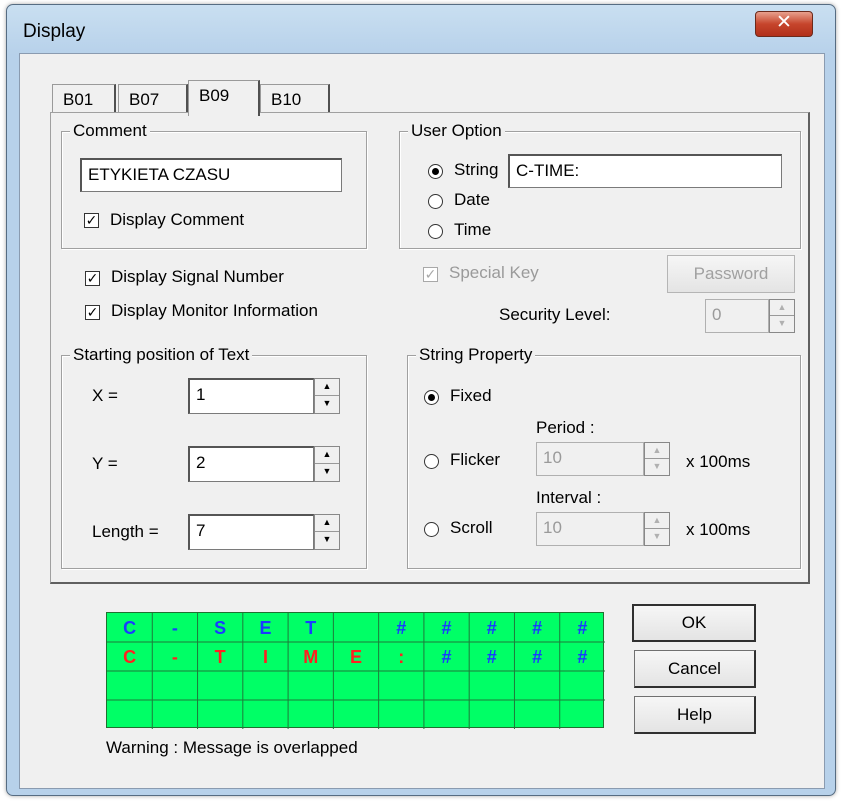 The height and width of the screenshot is (802, 844). I want to click on scroll-radio, so click(431, 529).